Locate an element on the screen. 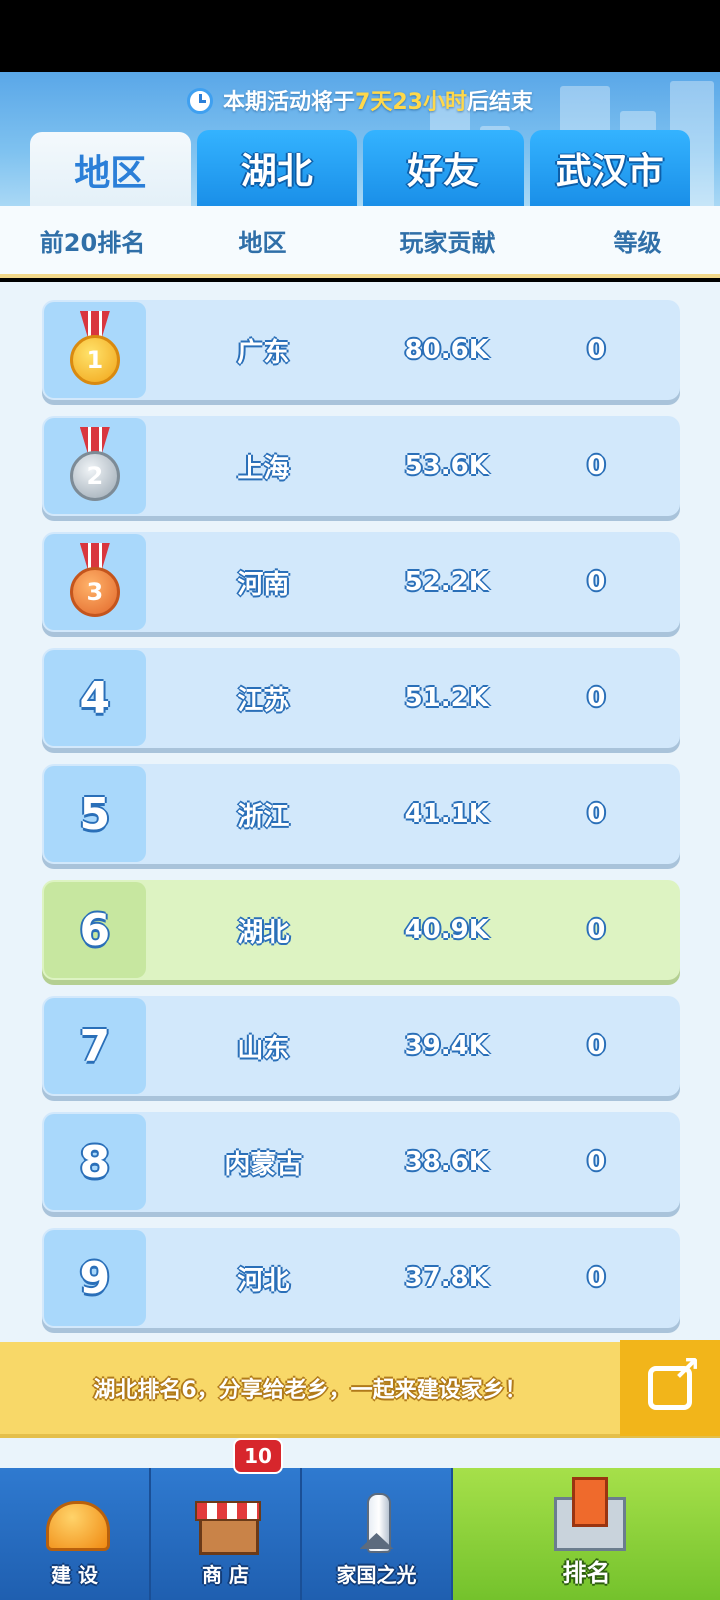 This screenshot has width=720, height=1600. rank-cell: 6 is located at coordinates (95, 930).